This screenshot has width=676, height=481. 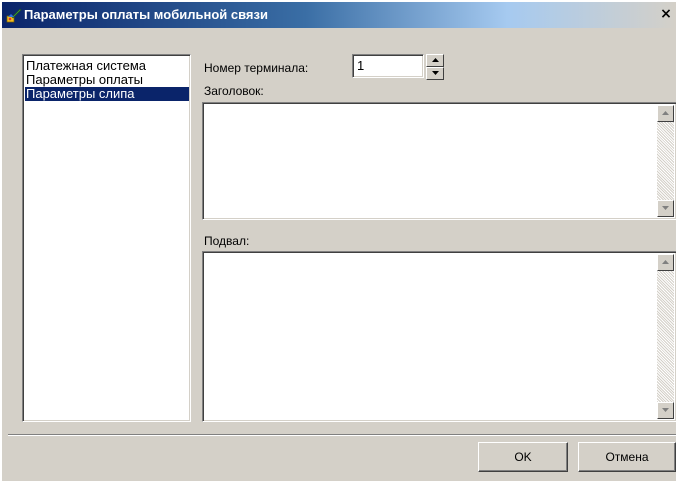 I want to click on header-scroll-up-button, so click(x=665, y=113).